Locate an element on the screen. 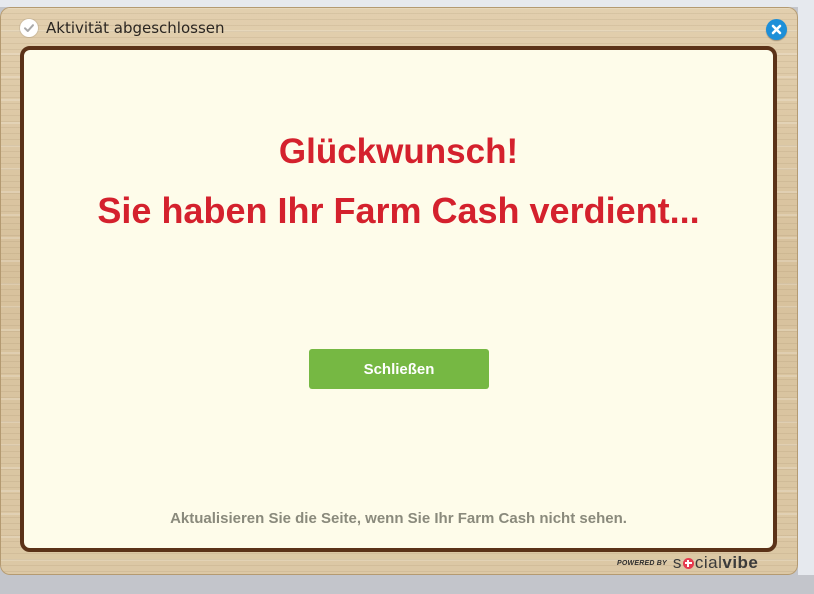  headline-congrats: Glückwunsch! is located at coordinates (398, 151).